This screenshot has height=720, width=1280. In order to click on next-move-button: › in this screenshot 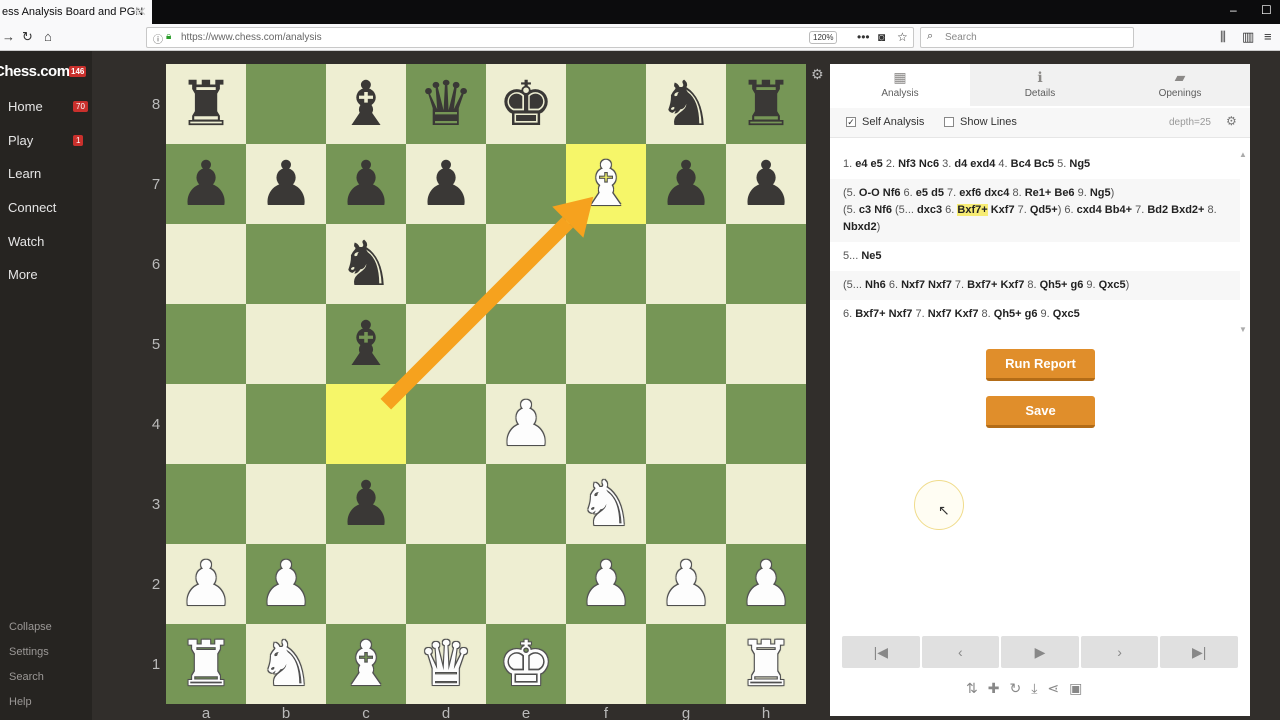, I will do `click(1119, 652)`.